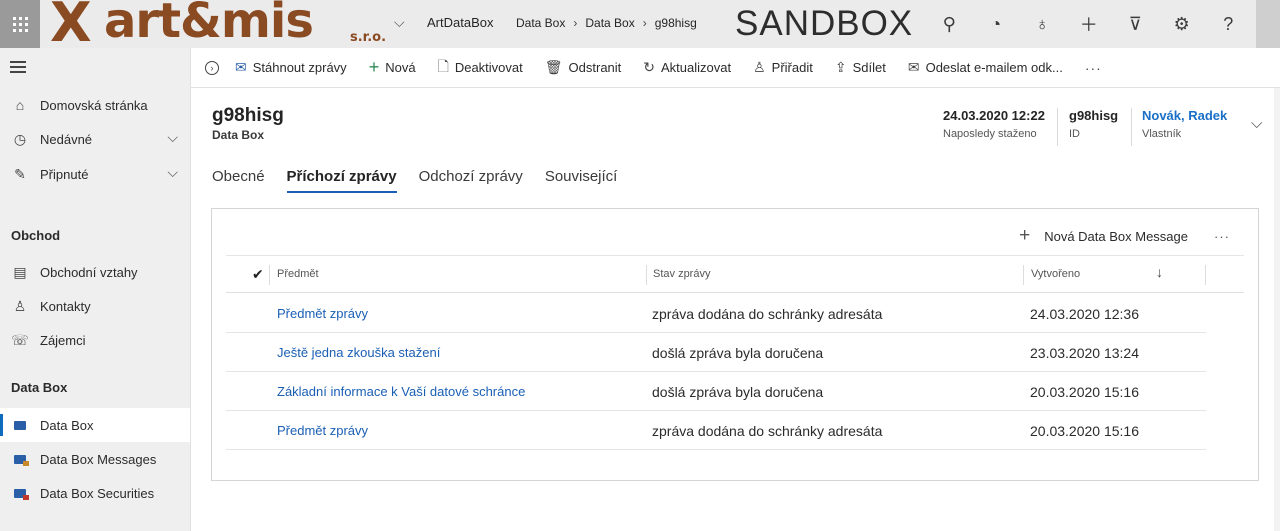 This screenshot has width=1280, height=531. What do you see at coordinates (675, 23) in the screenshot?
I see `breadcrumb-item: g98hisg` at bounding box center [675, 23].